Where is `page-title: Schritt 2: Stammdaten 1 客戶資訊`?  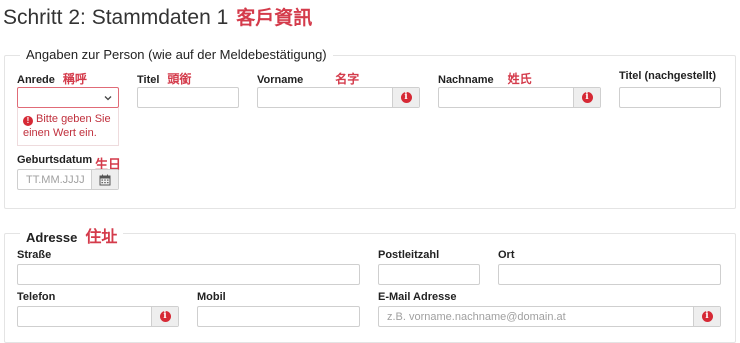
page-title: Schritt 2: Stammdaten 1 客戶資訊 is located at coordinates (157, 16).